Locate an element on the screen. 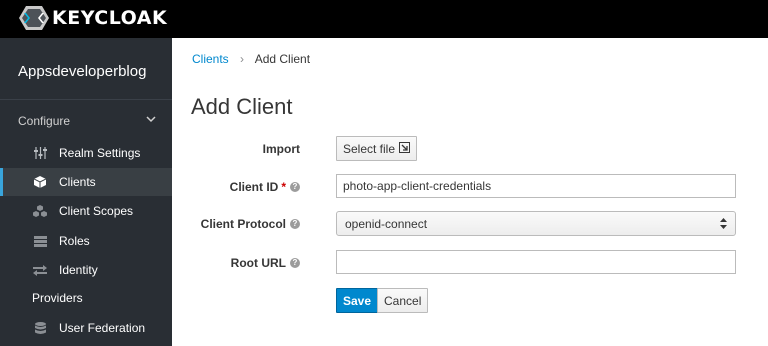  save-button: Save is located at coordinates (357, 300).